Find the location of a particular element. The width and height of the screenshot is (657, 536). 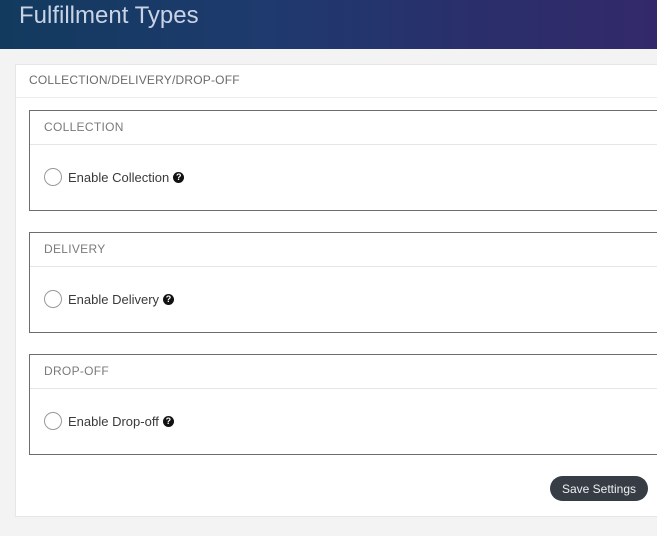

page-title: Fulfillment Types is located at coordinates (109, 15).